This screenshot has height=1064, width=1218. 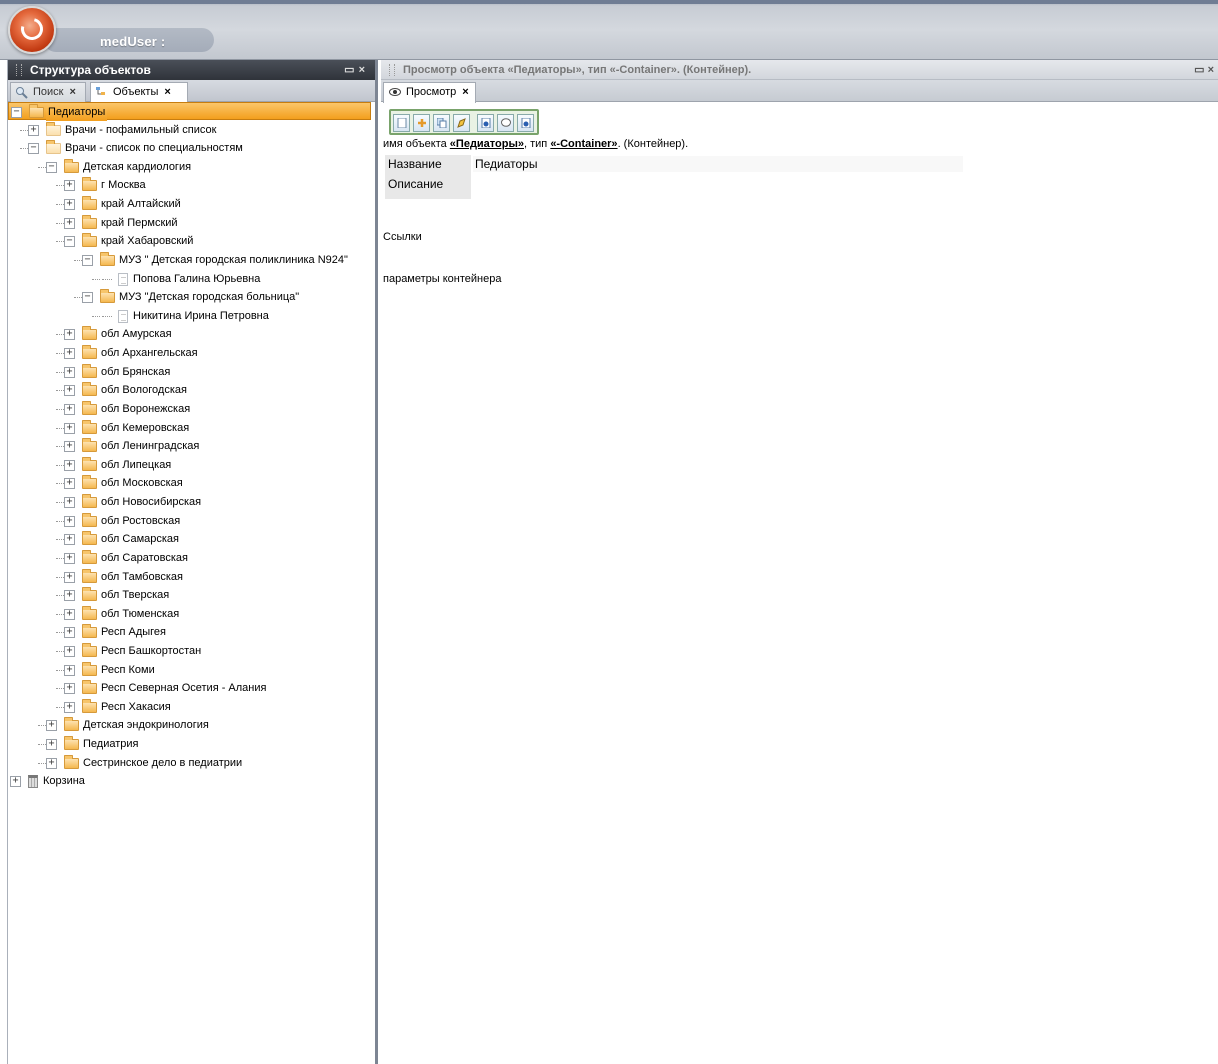 What do you see at coordinates (421, 123) in the screenshot?
I see `add-icon` at bounding box center [421, 123].